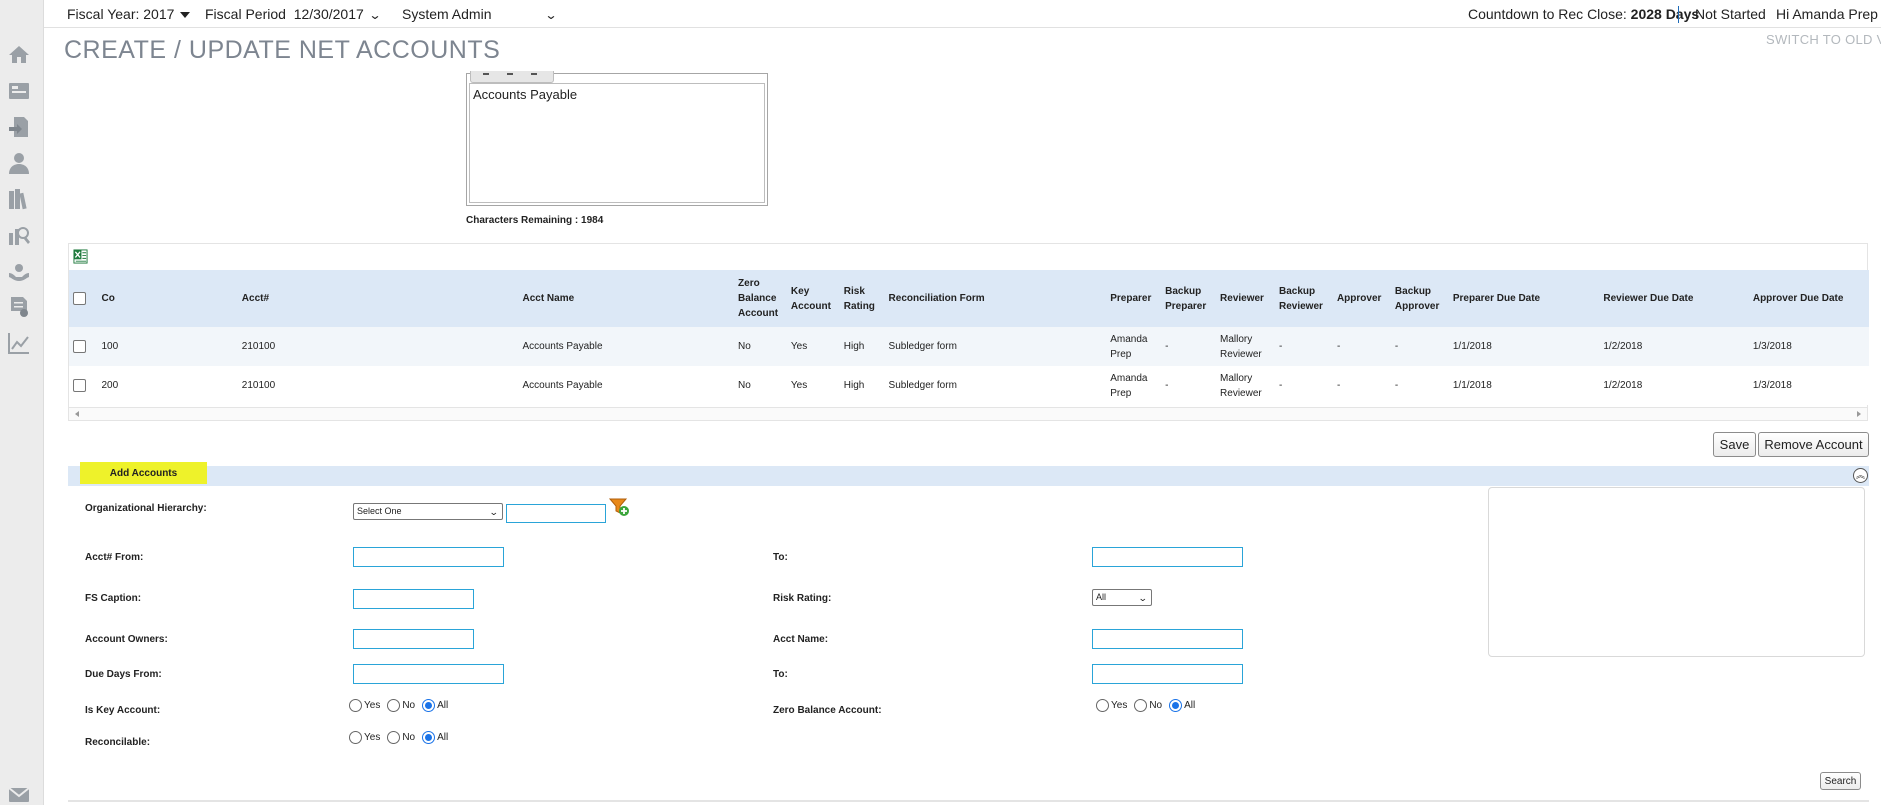  I want to click on column-header: Co, so click(167, 298).